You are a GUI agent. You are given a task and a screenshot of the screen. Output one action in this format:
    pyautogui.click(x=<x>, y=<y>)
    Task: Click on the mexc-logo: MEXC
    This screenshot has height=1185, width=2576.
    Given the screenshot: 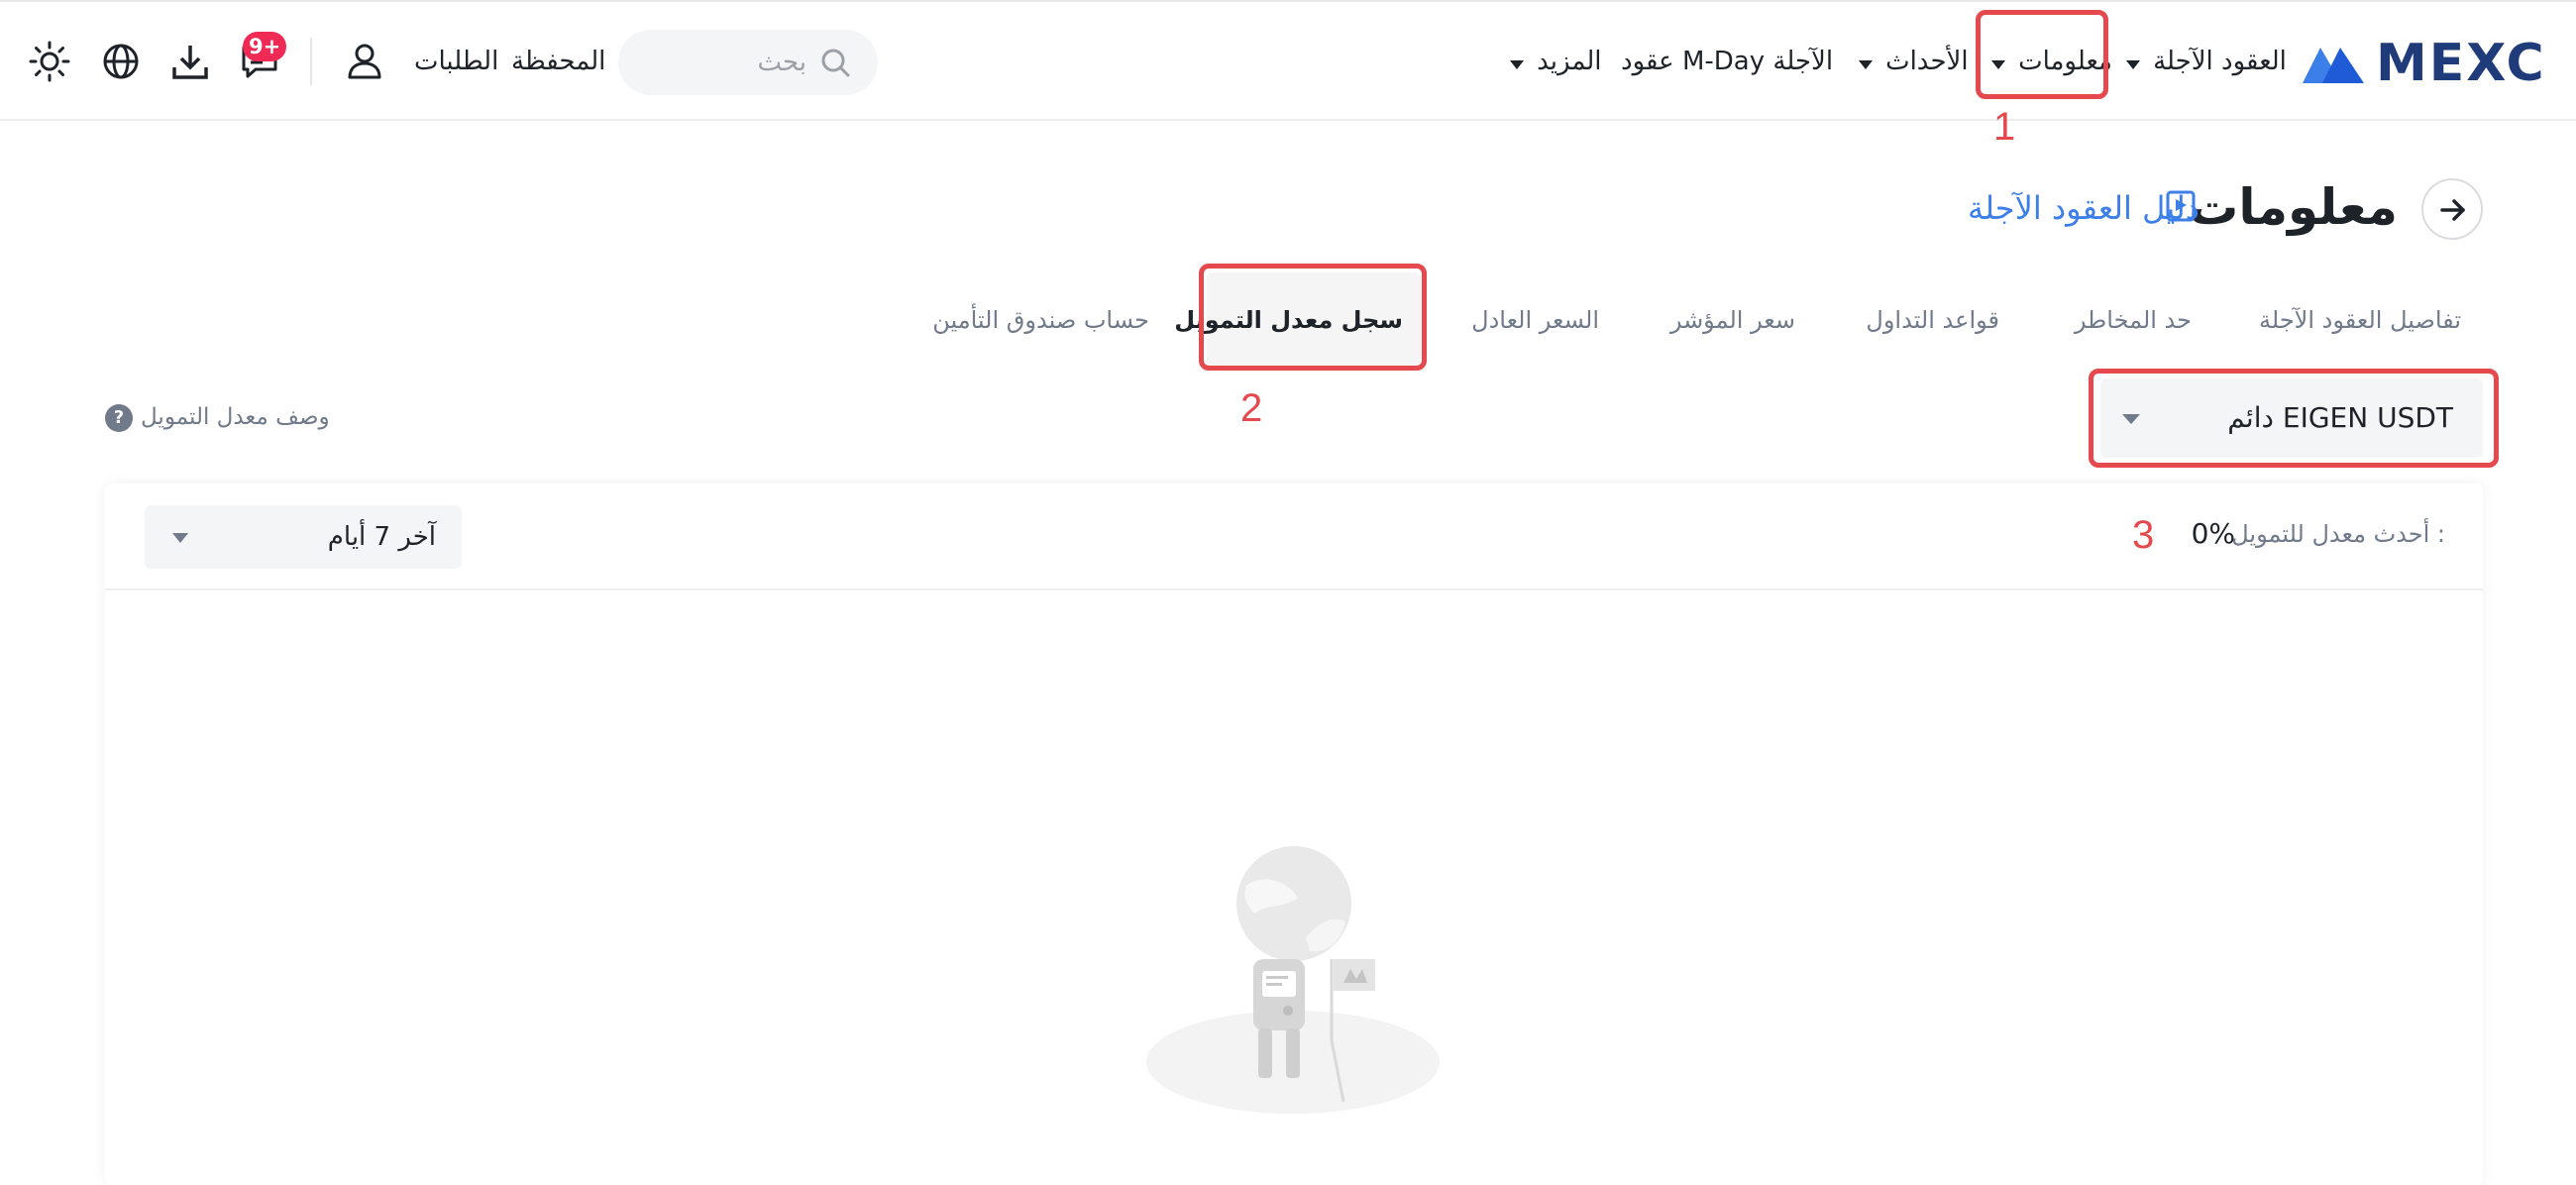 What is the action you would take?
    pyautogui.click(x=2430, y=63)
    